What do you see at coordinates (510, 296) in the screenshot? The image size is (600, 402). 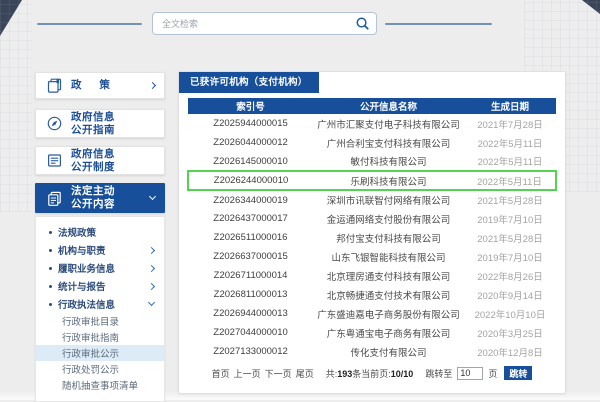 I see `row-publish-date: 2020年9月14日` at bounding box center [510, 296].